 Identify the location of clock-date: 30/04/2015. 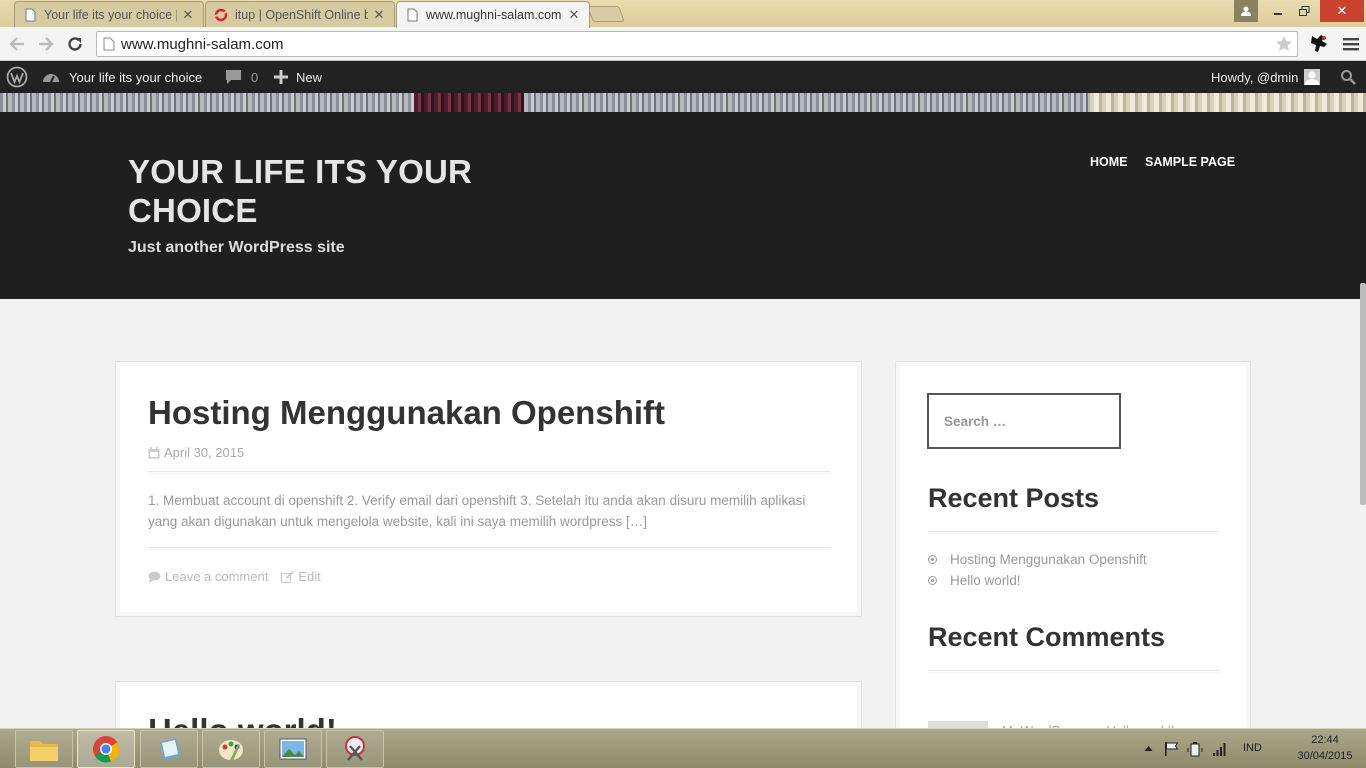
(1323, 756).